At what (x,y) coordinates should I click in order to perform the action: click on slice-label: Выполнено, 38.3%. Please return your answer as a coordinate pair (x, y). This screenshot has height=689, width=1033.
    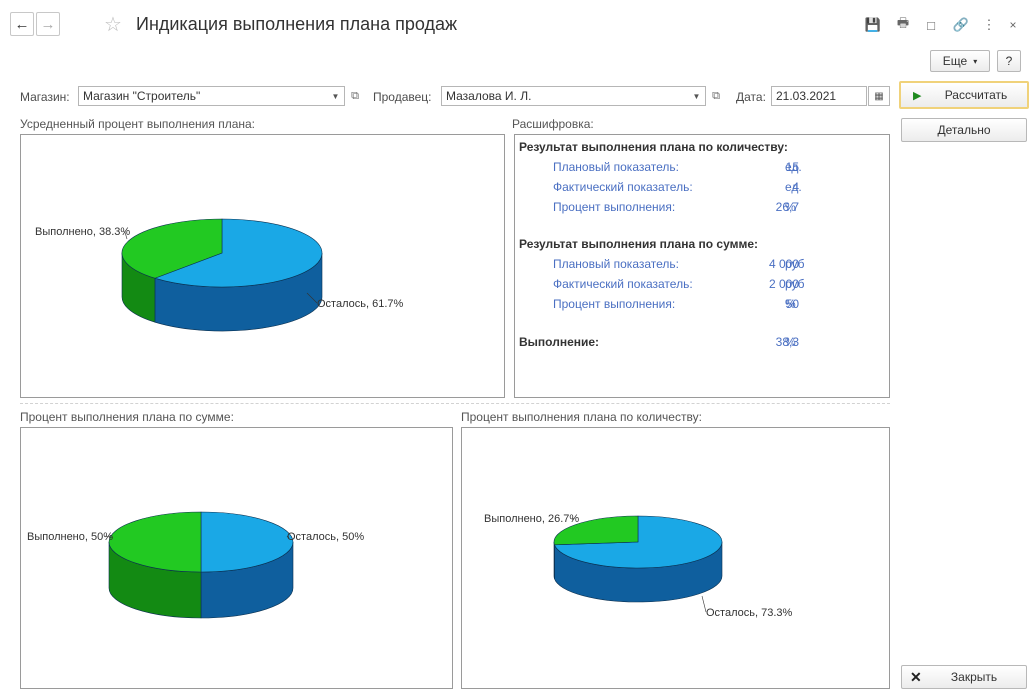
    Looking at the image, I should click on (82, 232).